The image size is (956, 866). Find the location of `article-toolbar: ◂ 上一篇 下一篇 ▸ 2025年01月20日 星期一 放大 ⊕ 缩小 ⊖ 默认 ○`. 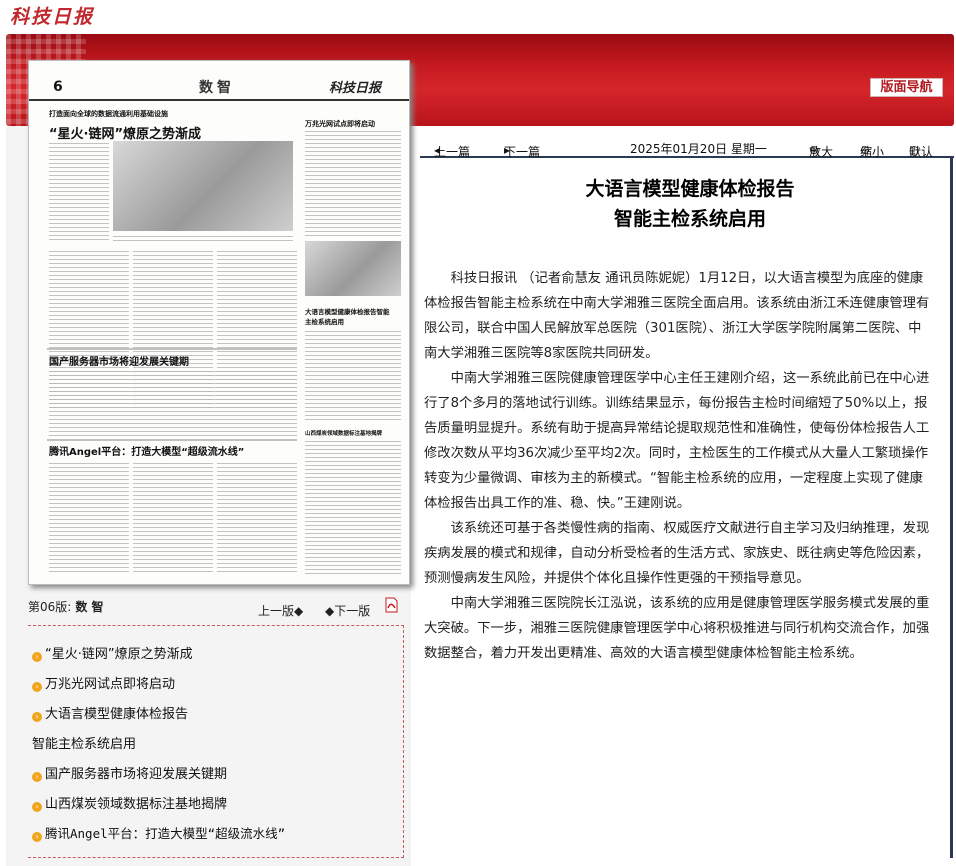

article-toolbar: ◂ 上一篇 下一篇 ▸ 2025年01月20日 星期一 放大 ⊕ 缩小 ⊖ 默认 ○ is located at coordinates (687, 148).